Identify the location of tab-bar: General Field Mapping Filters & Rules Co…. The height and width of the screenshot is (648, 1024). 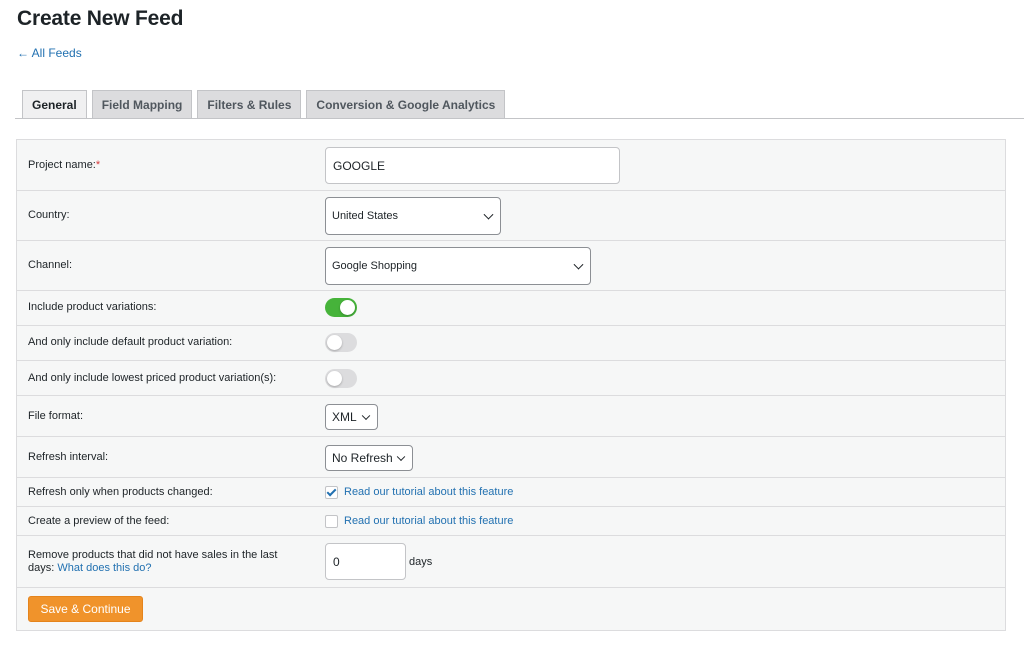
(264, 104).